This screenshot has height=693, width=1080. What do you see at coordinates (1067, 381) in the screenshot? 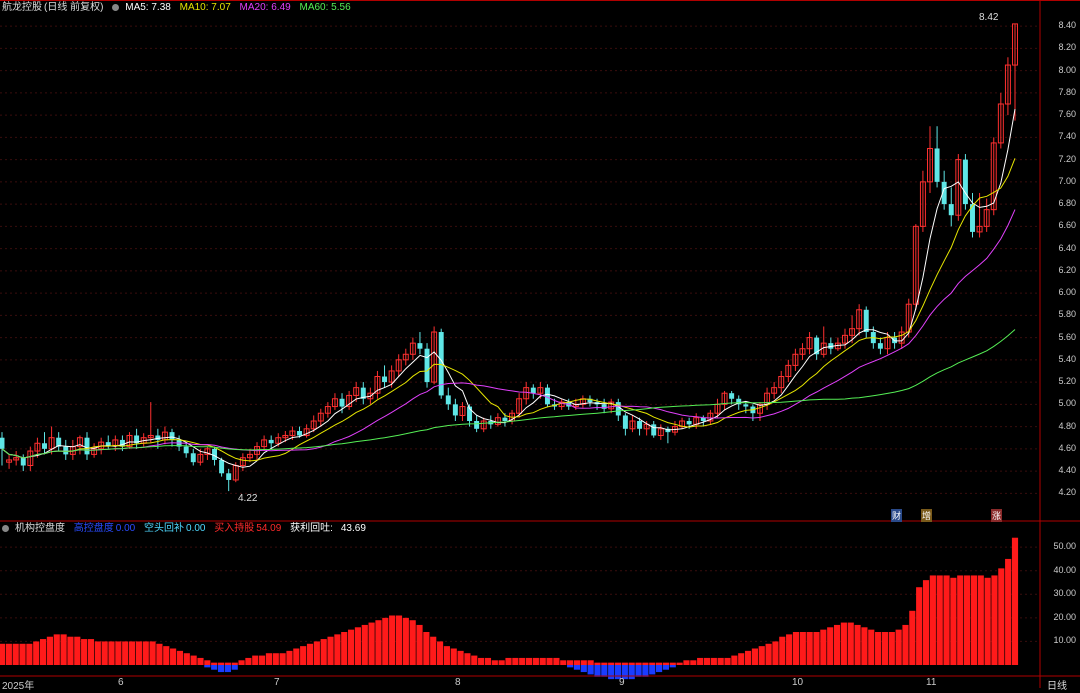
I see `price-tick-label: 5.20` at bounding box center [1067, 381].